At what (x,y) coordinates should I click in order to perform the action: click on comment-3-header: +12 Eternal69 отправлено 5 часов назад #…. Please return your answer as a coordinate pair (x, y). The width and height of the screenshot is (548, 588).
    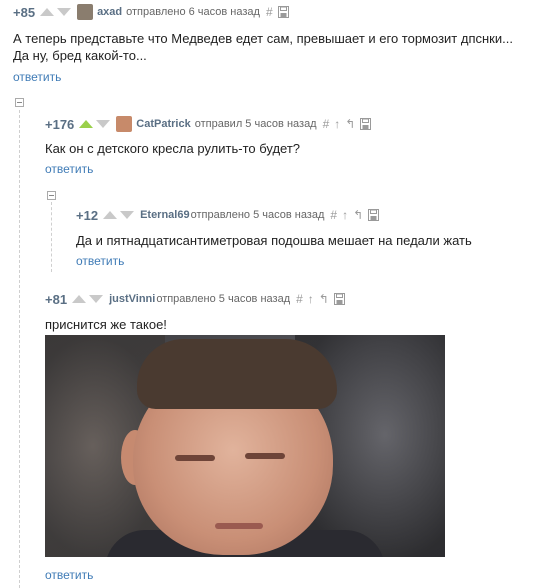
    Looking at the image, I should click on (228, 215).